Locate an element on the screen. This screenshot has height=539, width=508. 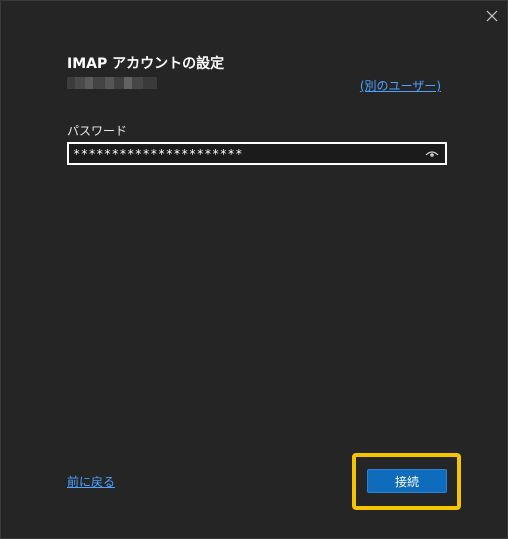
password-input is located at coordinates (243, 153).